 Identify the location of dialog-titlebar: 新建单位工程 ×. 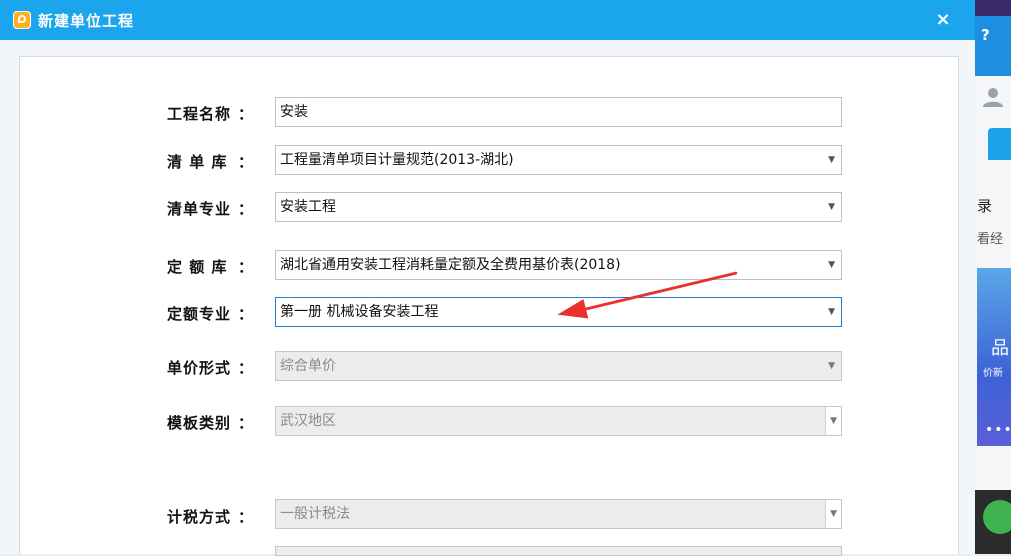
(487, 20).